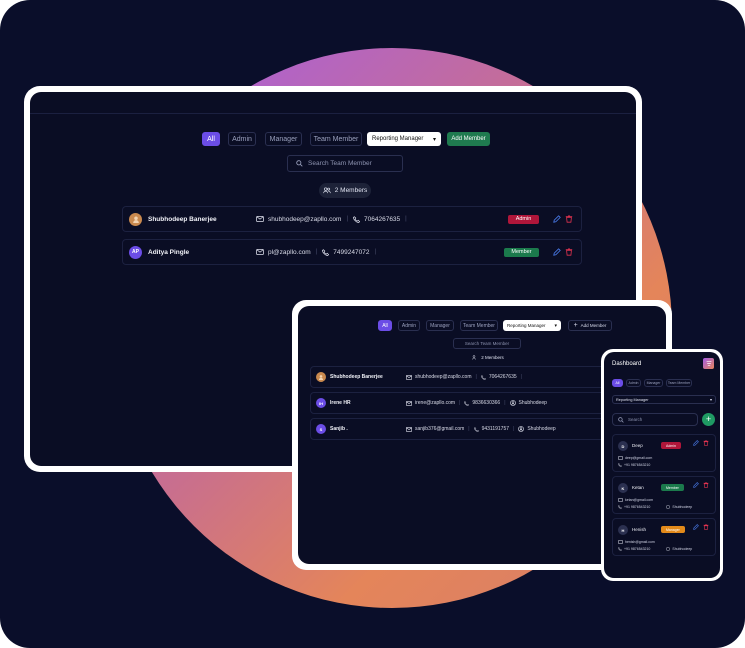  What do you see at coordinates (637, 445) in the screenshot?
I see `member-name: Deep` at bounding box center [637, 445].